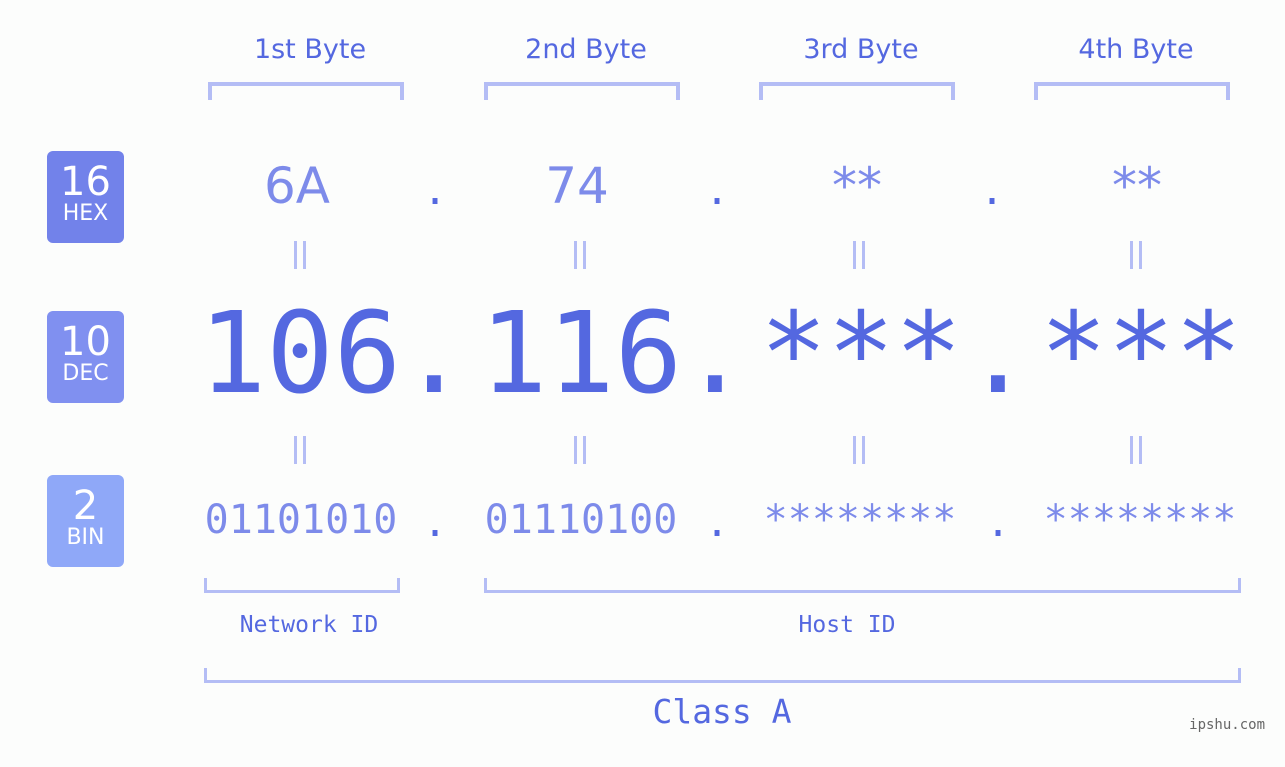 The height and width of the screenshot is (767, 1285). I want to click on bin-badge-label: BIN, so click(85, 537).